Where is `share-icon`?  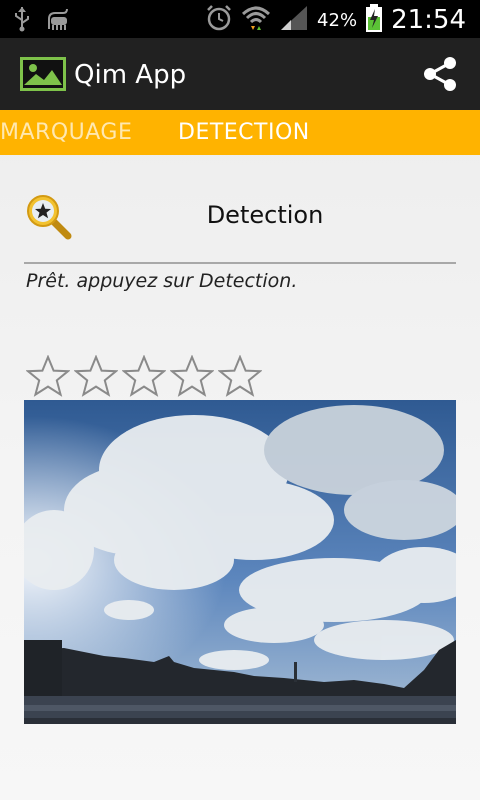 share-icon is located at coordinates (440, 74).